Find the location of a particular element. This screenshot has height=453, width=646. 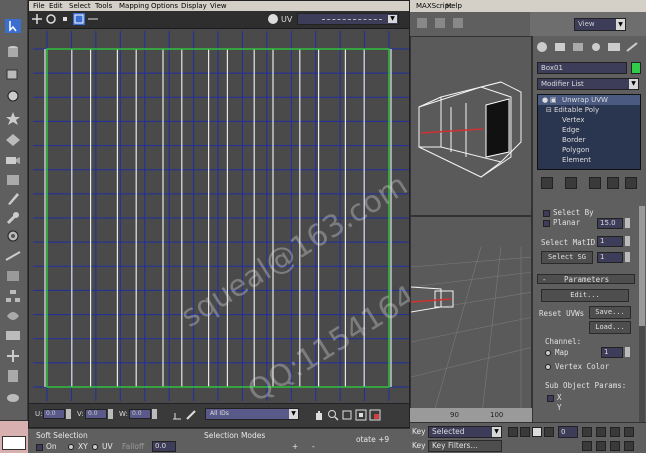

mirror-icon is located at coordinates (93, 19).